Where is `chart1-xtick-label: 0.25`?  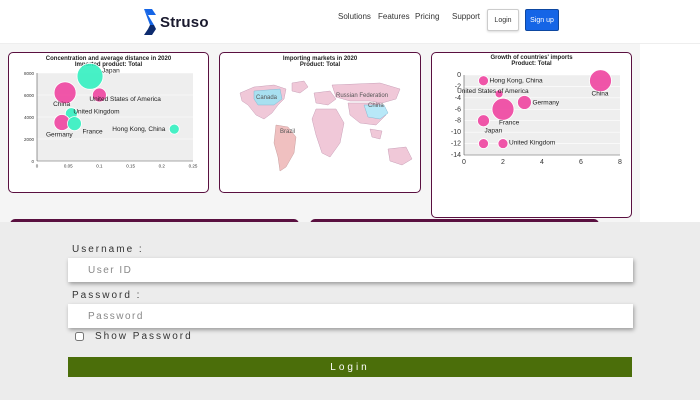
chart1-xtick-label: 0.25 is located at coordinates (193, 166).